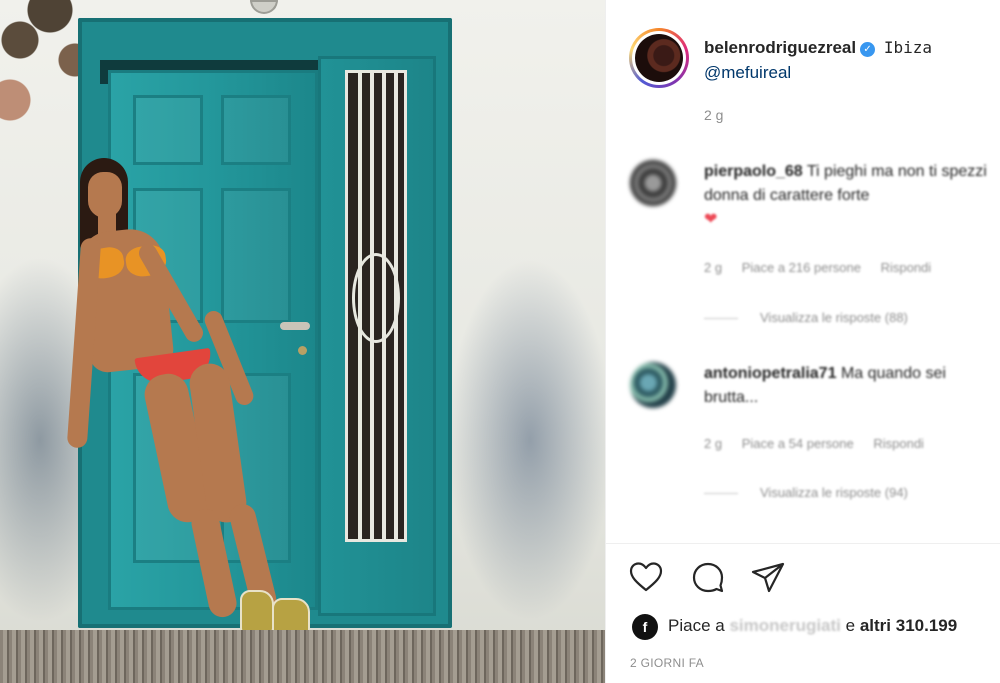 This screenshot has height=683, width=1000. I want to click on comment-meta: 2 g Piace a 54 persone Rispondi, so click(822, 443).